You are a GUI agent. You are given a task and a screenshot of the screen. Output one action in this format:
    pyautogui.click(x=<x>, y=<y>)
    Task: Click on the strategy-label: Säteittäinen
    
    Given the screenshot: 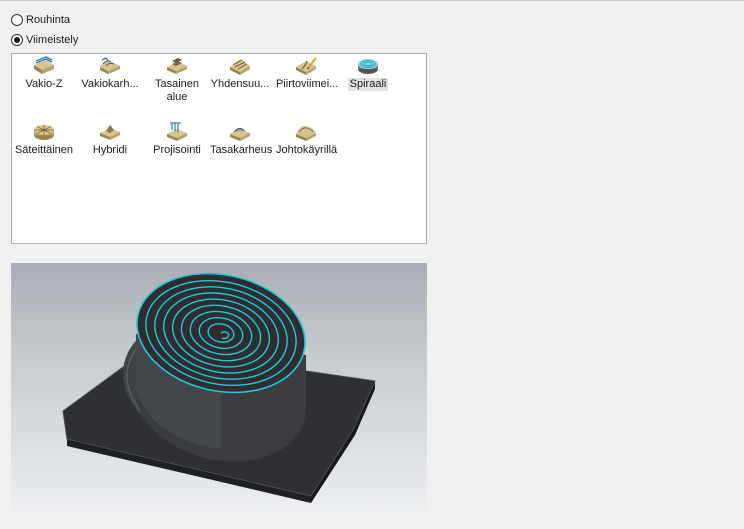 What is the action you would take?
    pyautogui.click(x=44, y=150)
    